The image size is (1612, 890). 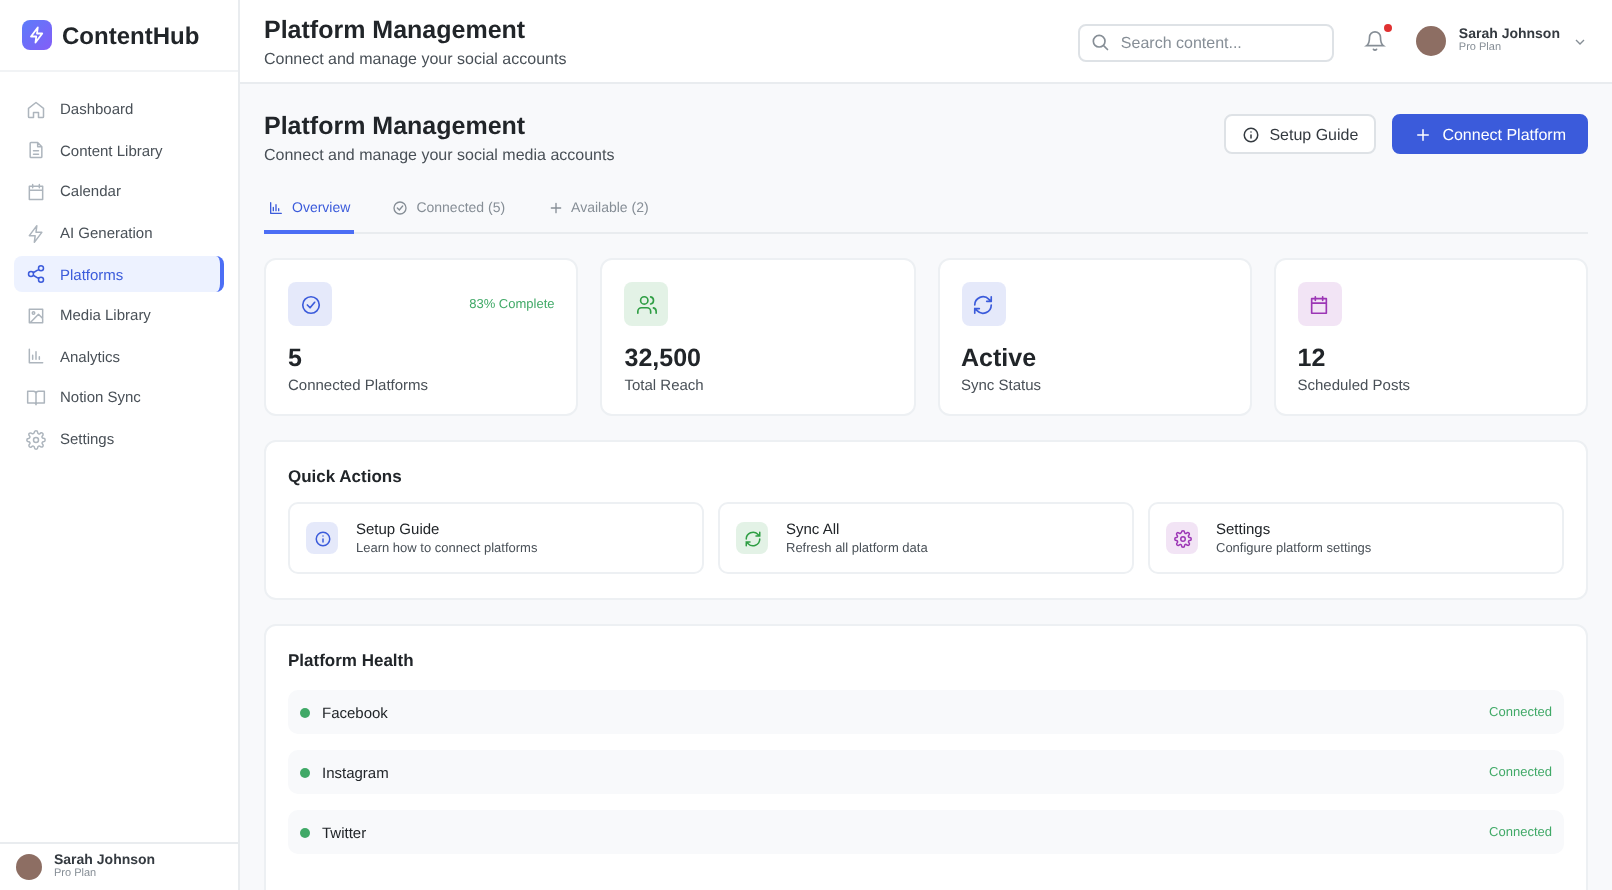 What do you see at coordinates (36, 439) in the screenshot?
I see `settings-icon` at bounding box center [36, 439].